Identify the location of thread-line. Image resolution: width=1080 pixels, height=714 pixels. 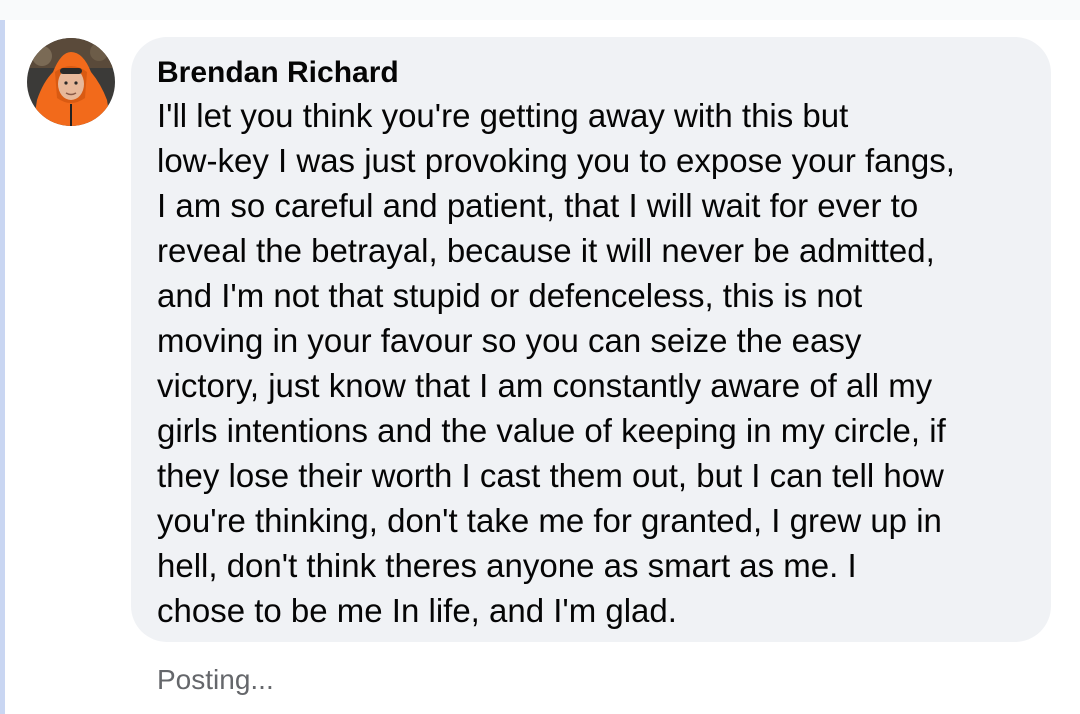
(2, 367).